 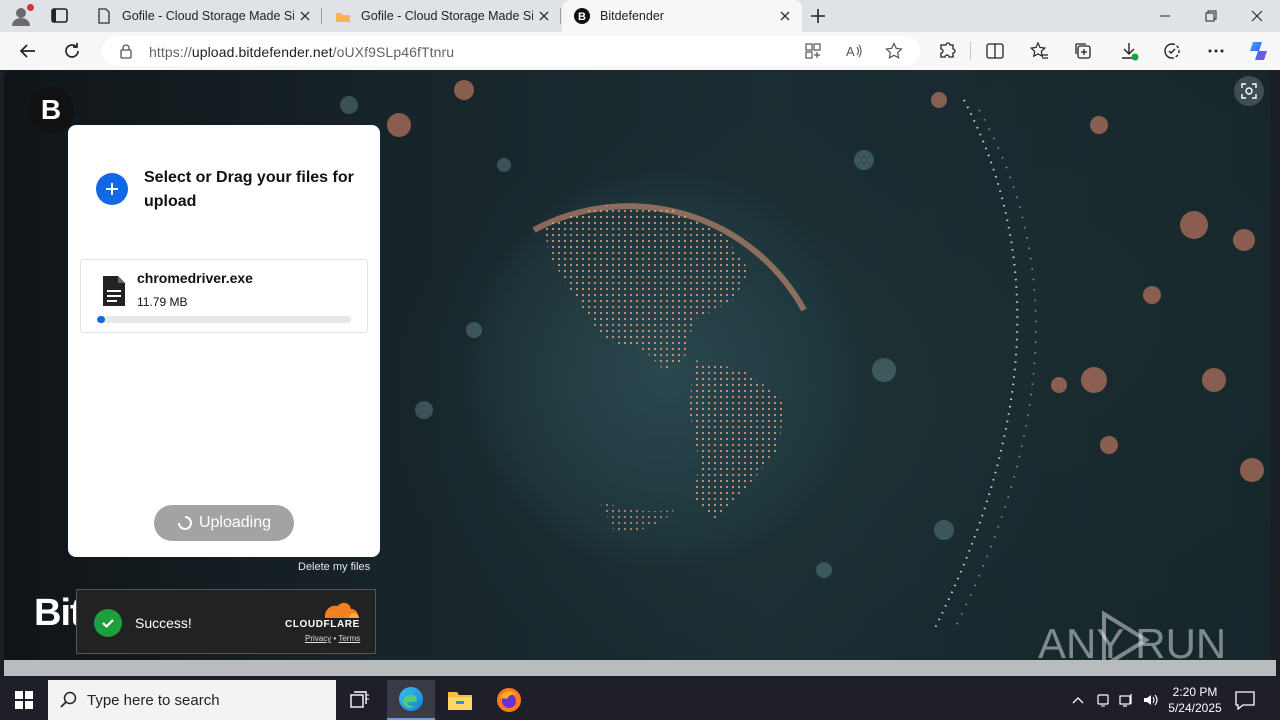 What do you see at coordinates (162, 302) in the screenshot?
I see `file-size: 11.79 MB` at bounding box center [162, 302].